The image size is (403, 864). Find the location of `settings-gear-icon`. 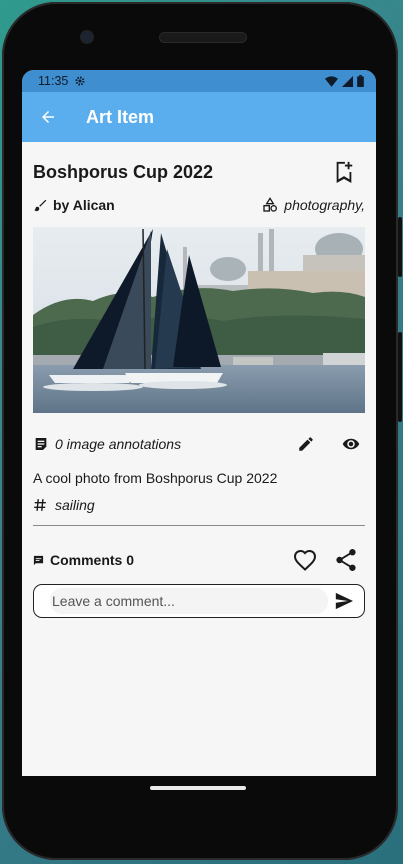

settings-gear-icon is located at coordinates (80, 81).